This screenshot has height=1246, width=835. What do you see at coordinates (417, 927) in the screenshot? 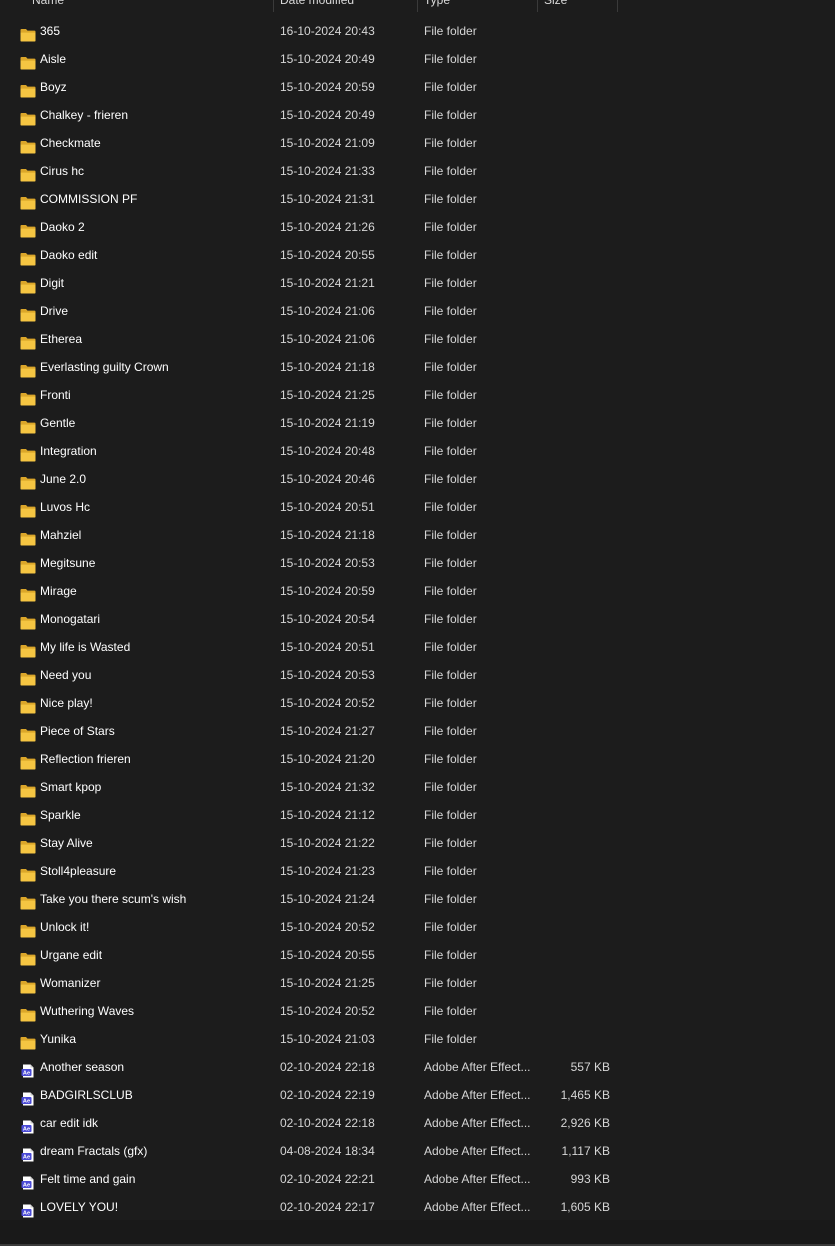
I see `file-row: Unlock it! 15-10-2024 20:52 File folder` at bounding box center [417, 927].